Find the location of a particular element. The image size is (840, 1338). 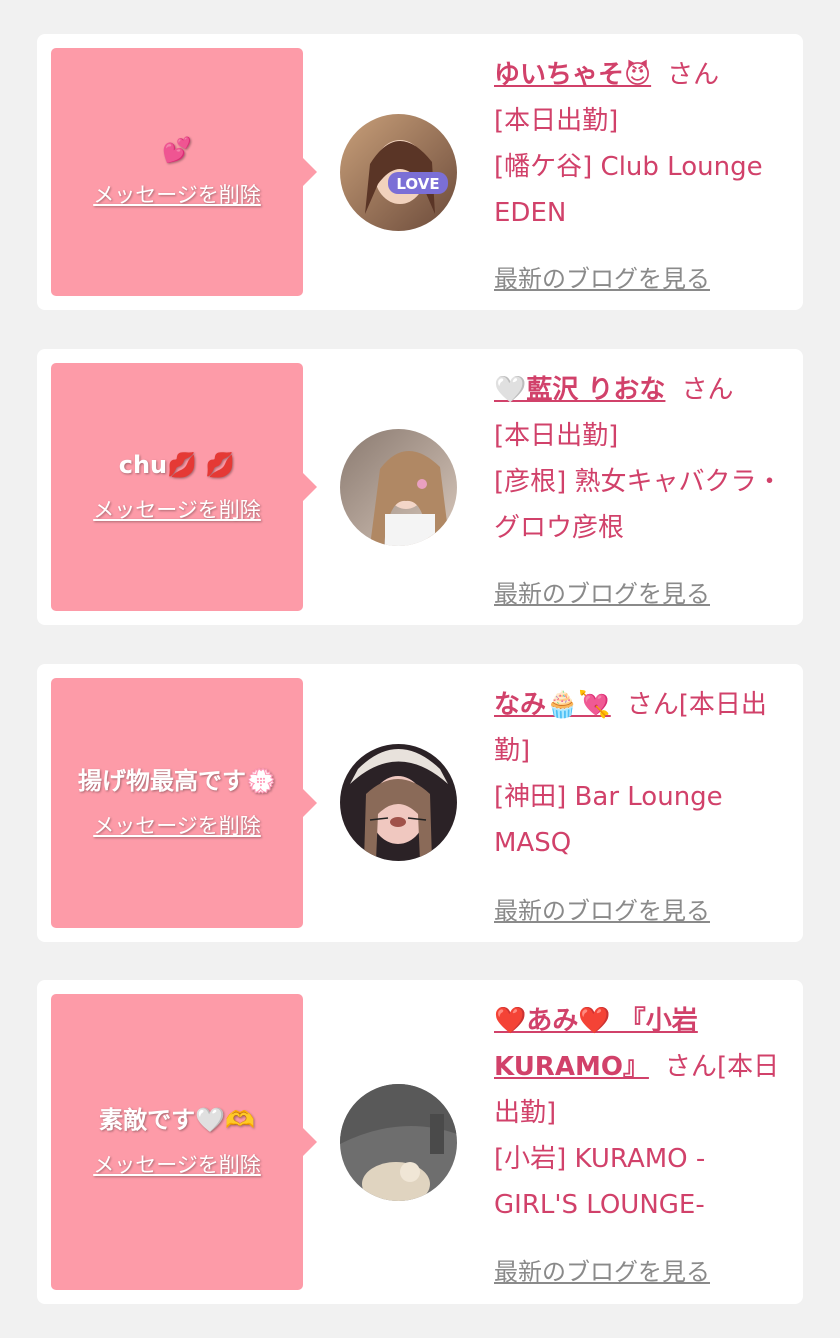

cast-name-link: なみ🧁💘 is located at coordinates (552, 705).